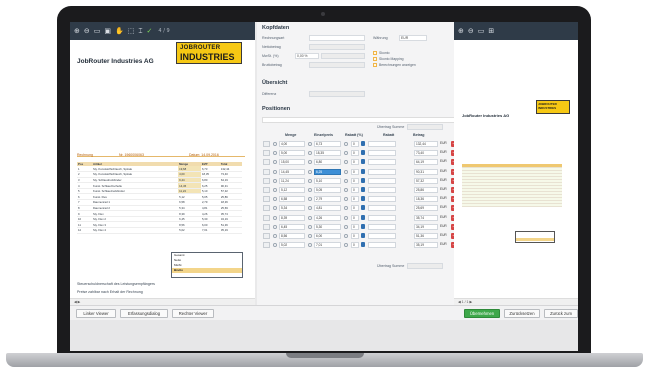 The height and width of the screenshot is (374, 649). Describe the element at coordinates (561, 313) in the screenshot. I see `back-button: Zurück zum` at that location.